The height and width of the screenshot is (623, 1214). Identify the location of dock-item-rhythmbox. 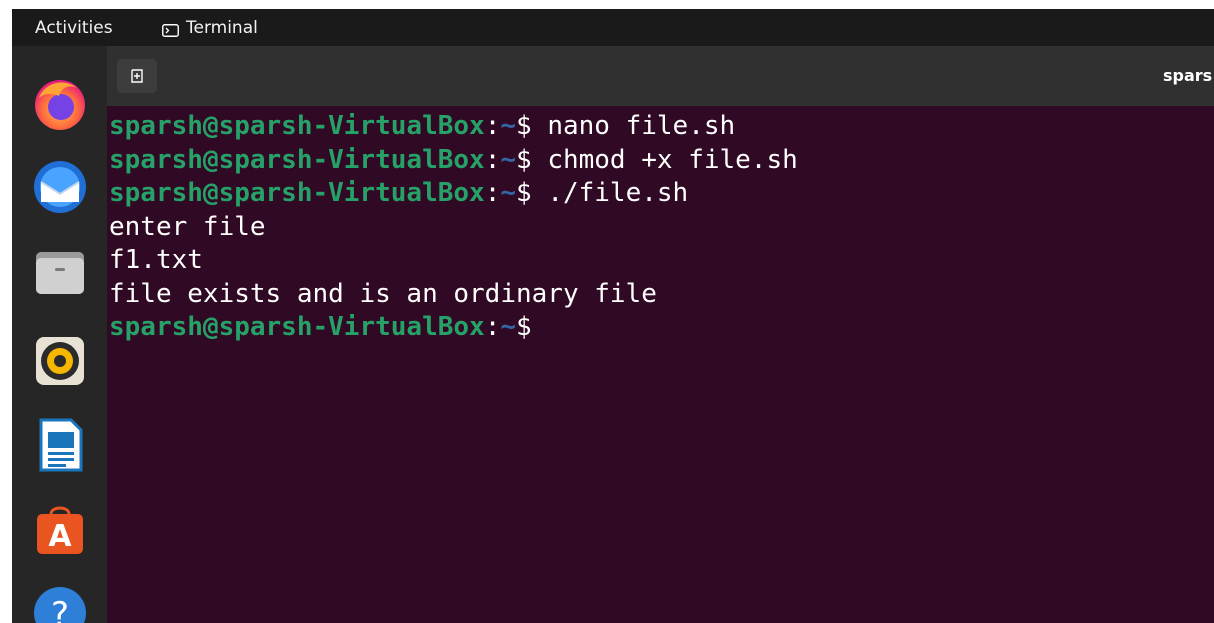
(60, 361).